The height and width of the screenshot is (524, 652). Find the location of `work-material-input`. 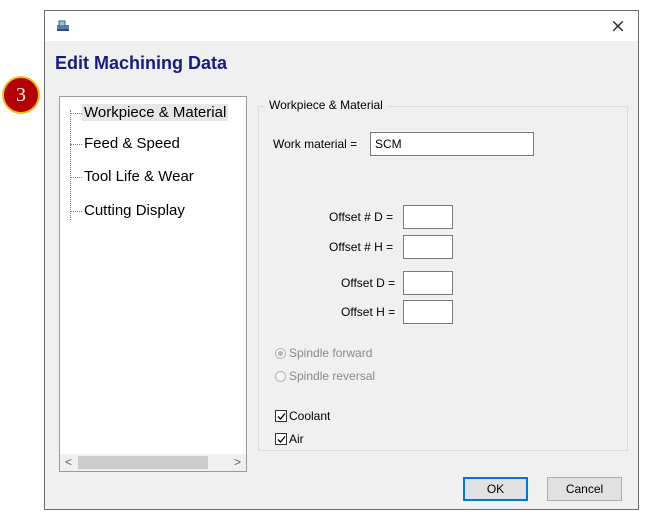

work-material-input is located at coordinates (452, 144).